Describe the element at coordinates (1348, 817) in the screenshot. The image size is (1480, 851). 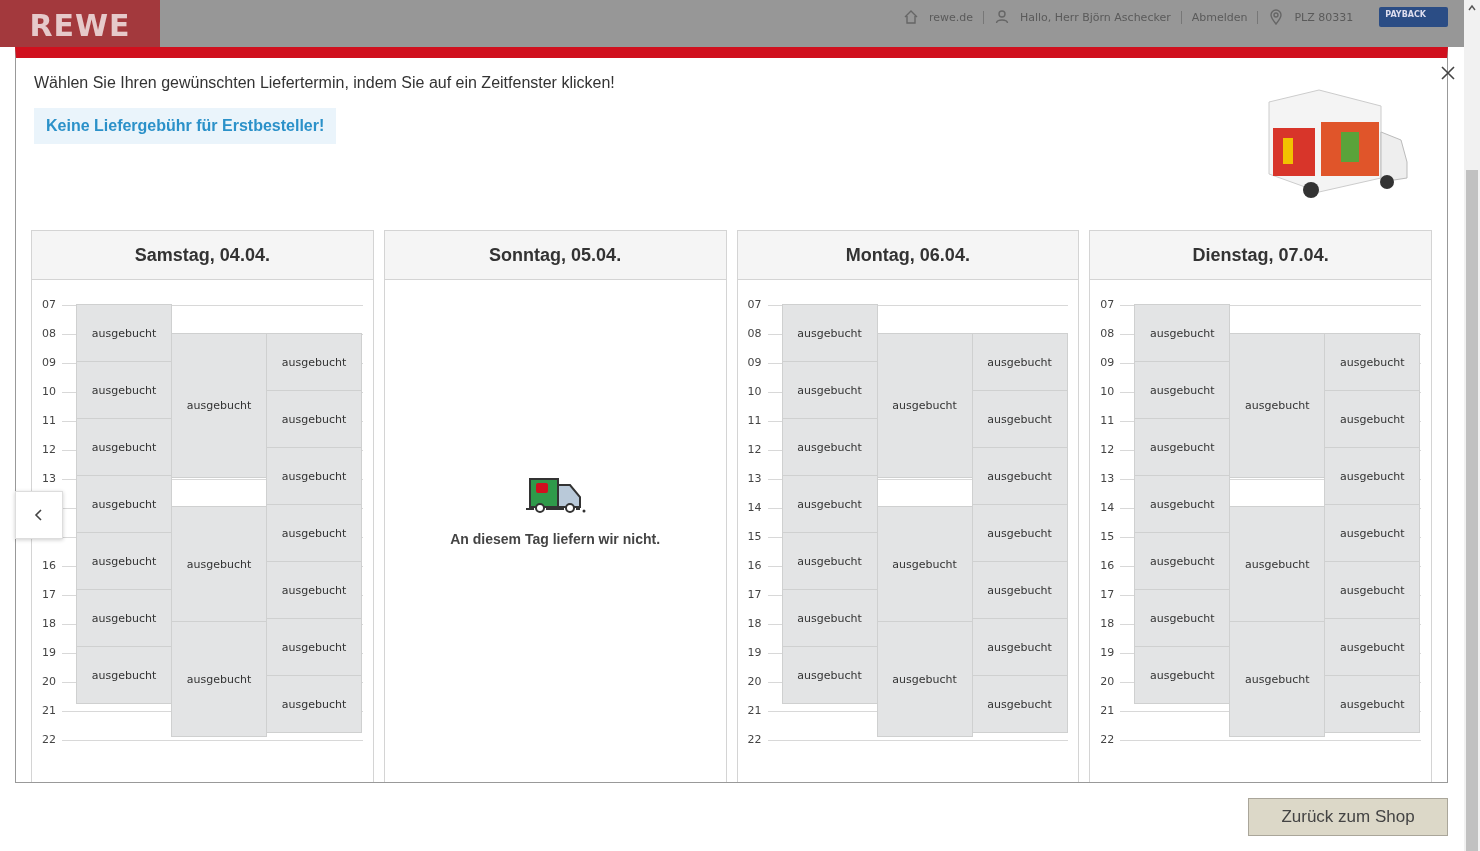
I see `back-to-shop-button: Zurück zum Shop` at that location.